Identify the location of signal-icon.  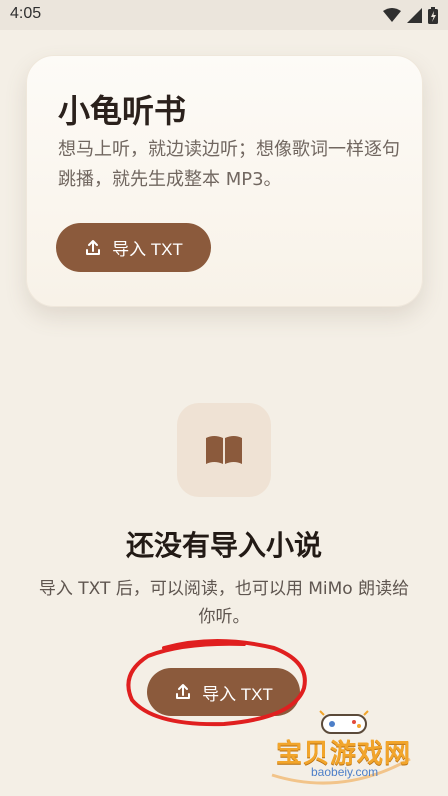
(414, 15).